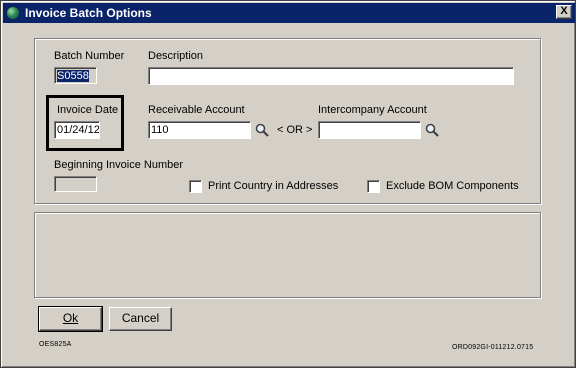 The width and height of the screenshot is (576, 368). What do you see at coordinates (331, 76) in the screenshot?
I see `description-field` at bounding box center [331, 76].